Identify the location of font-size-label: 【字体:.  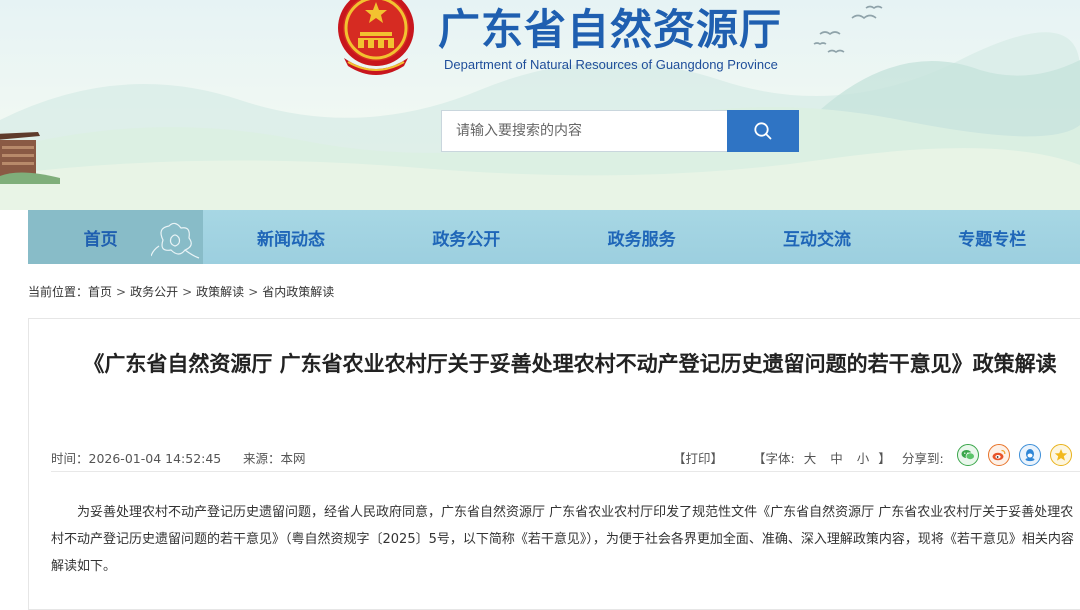
(774, 458).